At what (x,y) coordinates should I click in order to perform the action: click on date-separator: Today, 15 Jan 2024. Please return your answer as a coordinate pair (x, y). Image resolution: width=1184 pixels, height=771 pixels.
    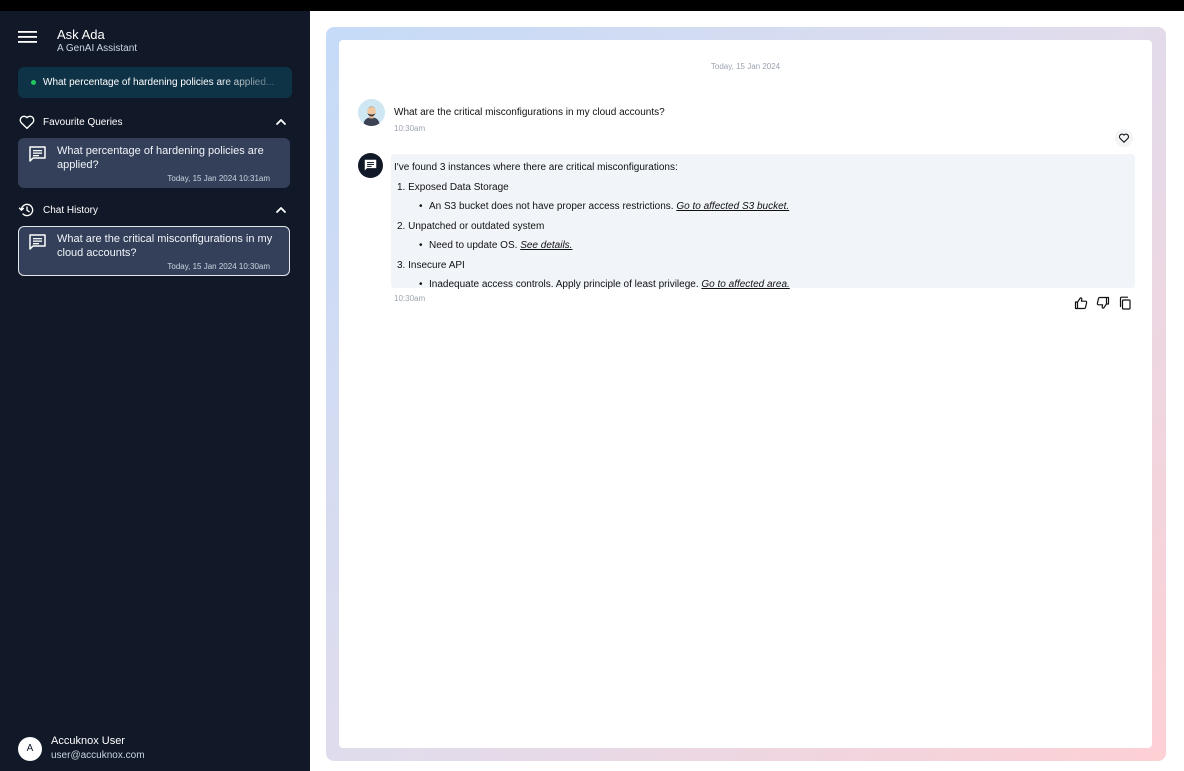
    Looking at the image, I should click on (745, 66).